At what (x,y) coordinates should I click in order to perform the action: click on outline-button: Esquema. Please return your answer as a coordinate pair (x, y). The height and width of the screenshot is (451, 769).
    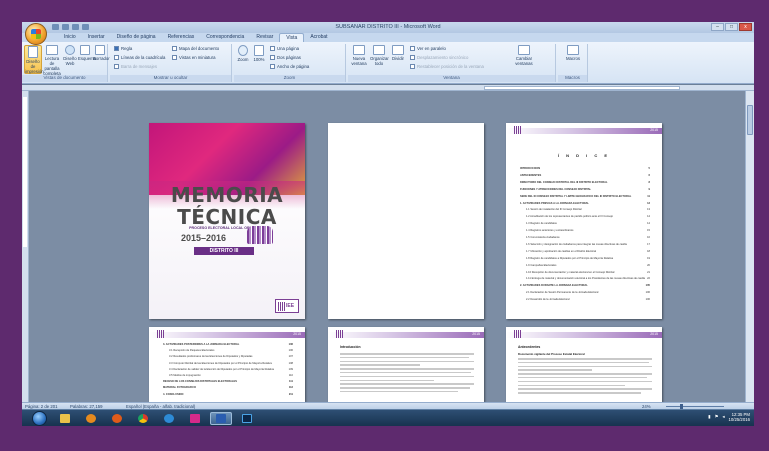
    Looking at the image, I should click on (87, 59).